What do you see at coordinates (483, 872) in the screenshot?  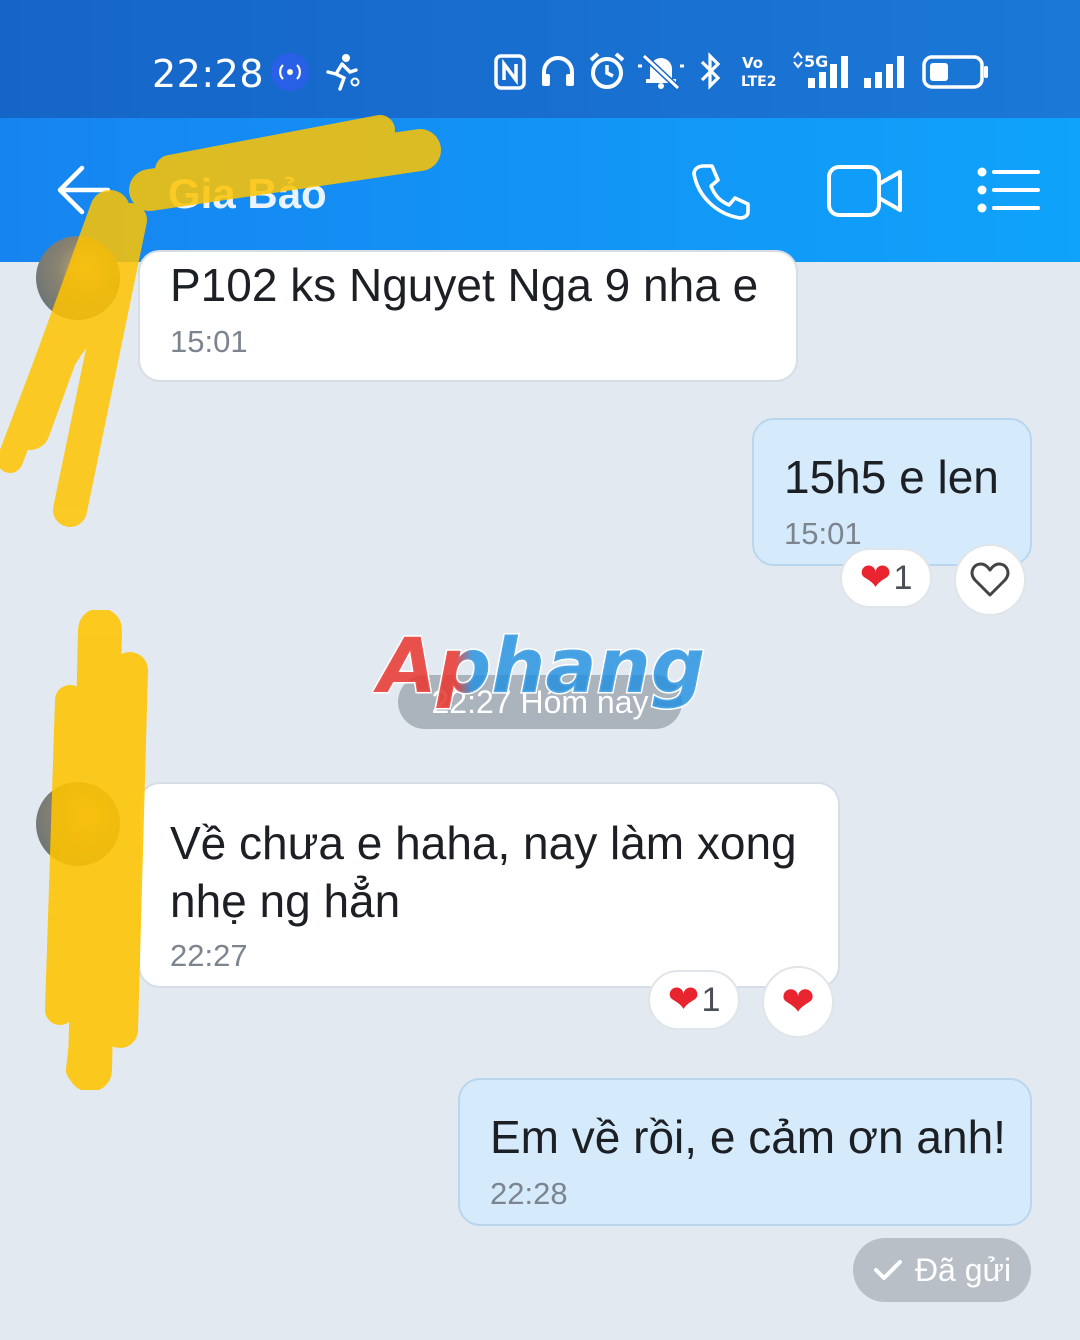 I see `message-text: Về chưa e haha, nay làm xong nhẹ ng hẳn` at bounding box center [483, 872].